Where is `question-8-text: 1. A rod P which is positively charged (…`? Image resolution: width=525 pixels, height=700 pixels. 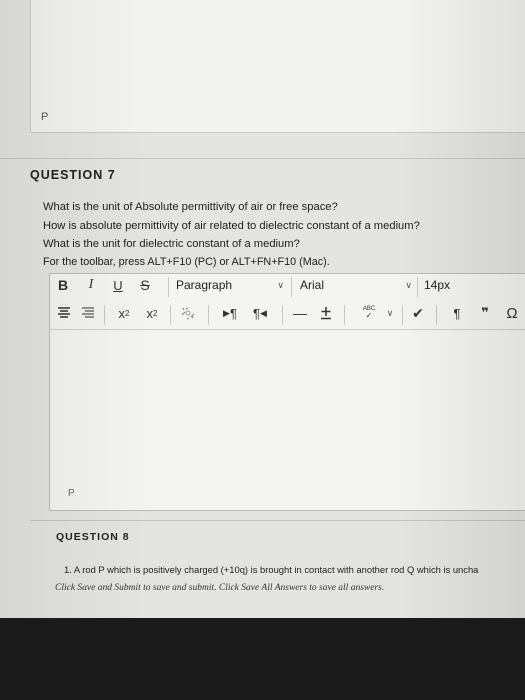
question-8-text: 1. A rod P which is positively charged (… is located at coordinates (271, 569).